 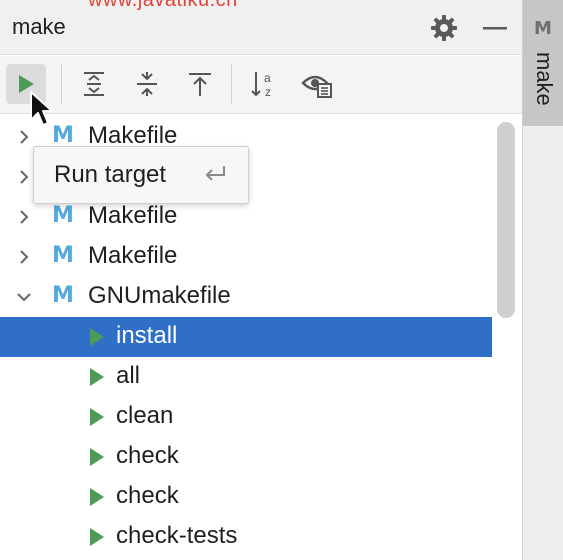 I want to click on collapse-all-button, so click(x=147, y=84).